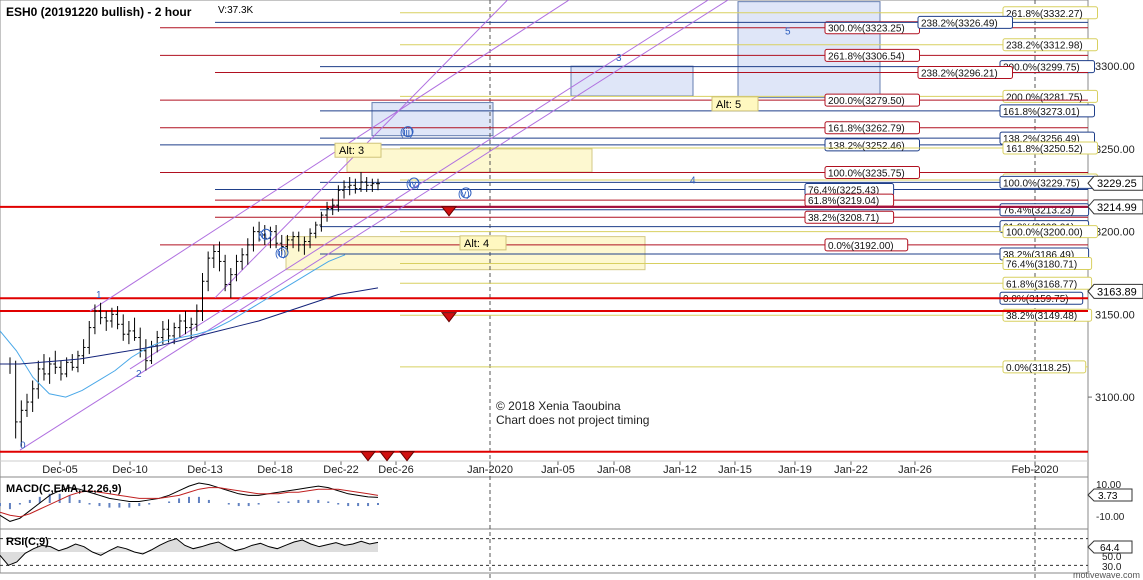 The width and height of the screenshot is (1143, 580). Describe the element at coordinates (27, 542) in the screenshot. I see `rsi-label: RSI(C,9)` at that location.